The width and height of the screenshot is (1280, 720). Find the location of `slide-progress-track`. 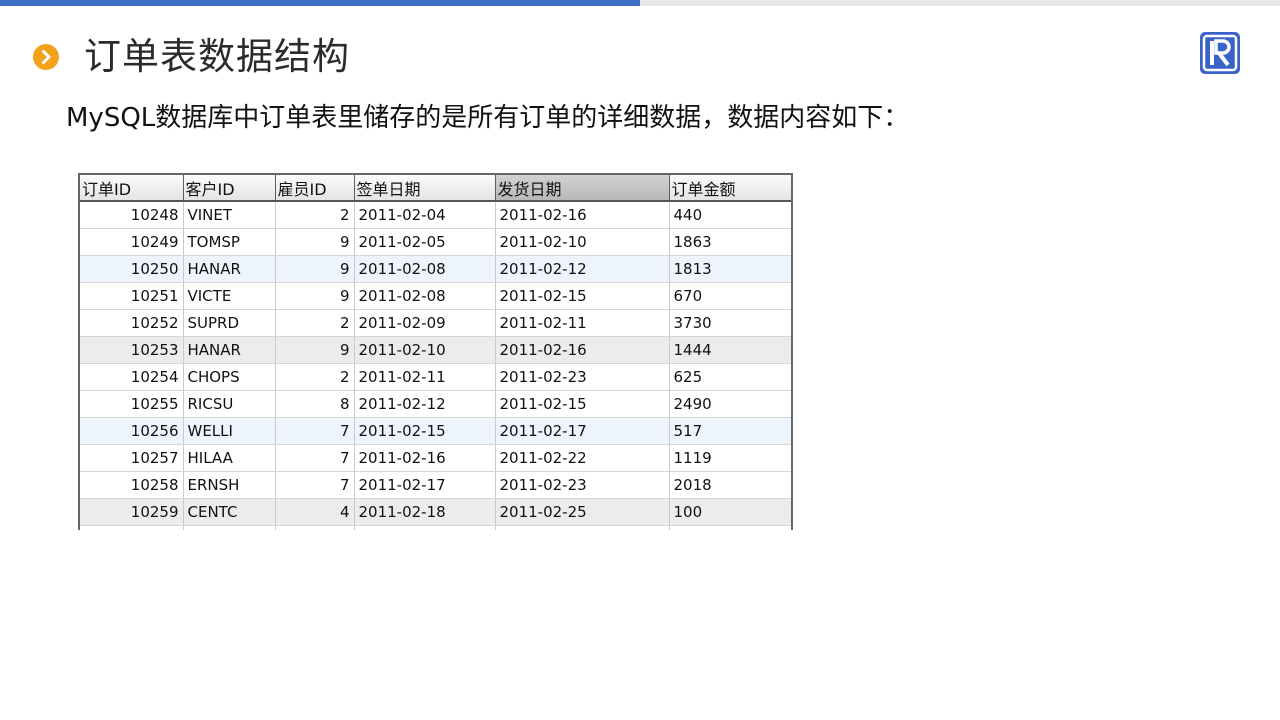

slide-progress-track is located at coordinates (640, 3).